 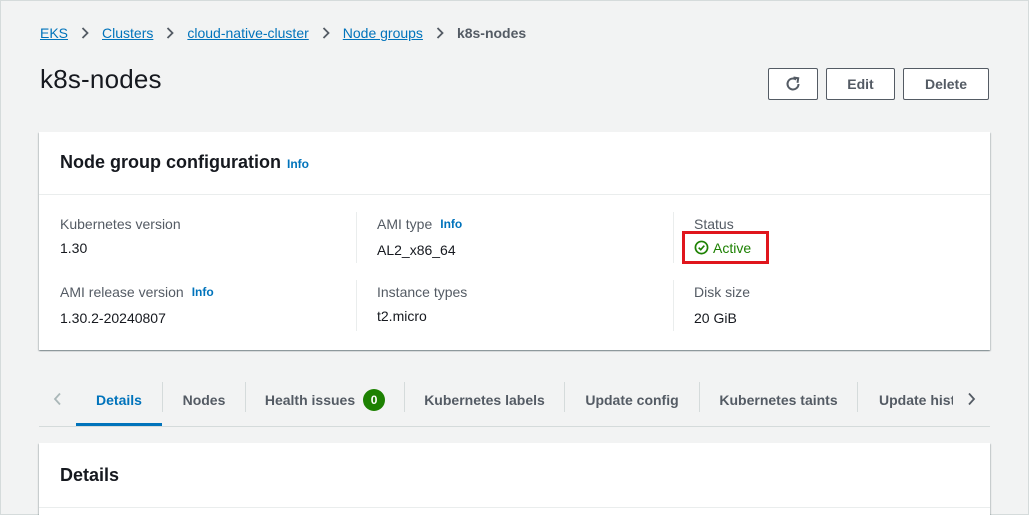 I want to click on kubernetes-version-value: 1.30, so click(x=74, y=248).